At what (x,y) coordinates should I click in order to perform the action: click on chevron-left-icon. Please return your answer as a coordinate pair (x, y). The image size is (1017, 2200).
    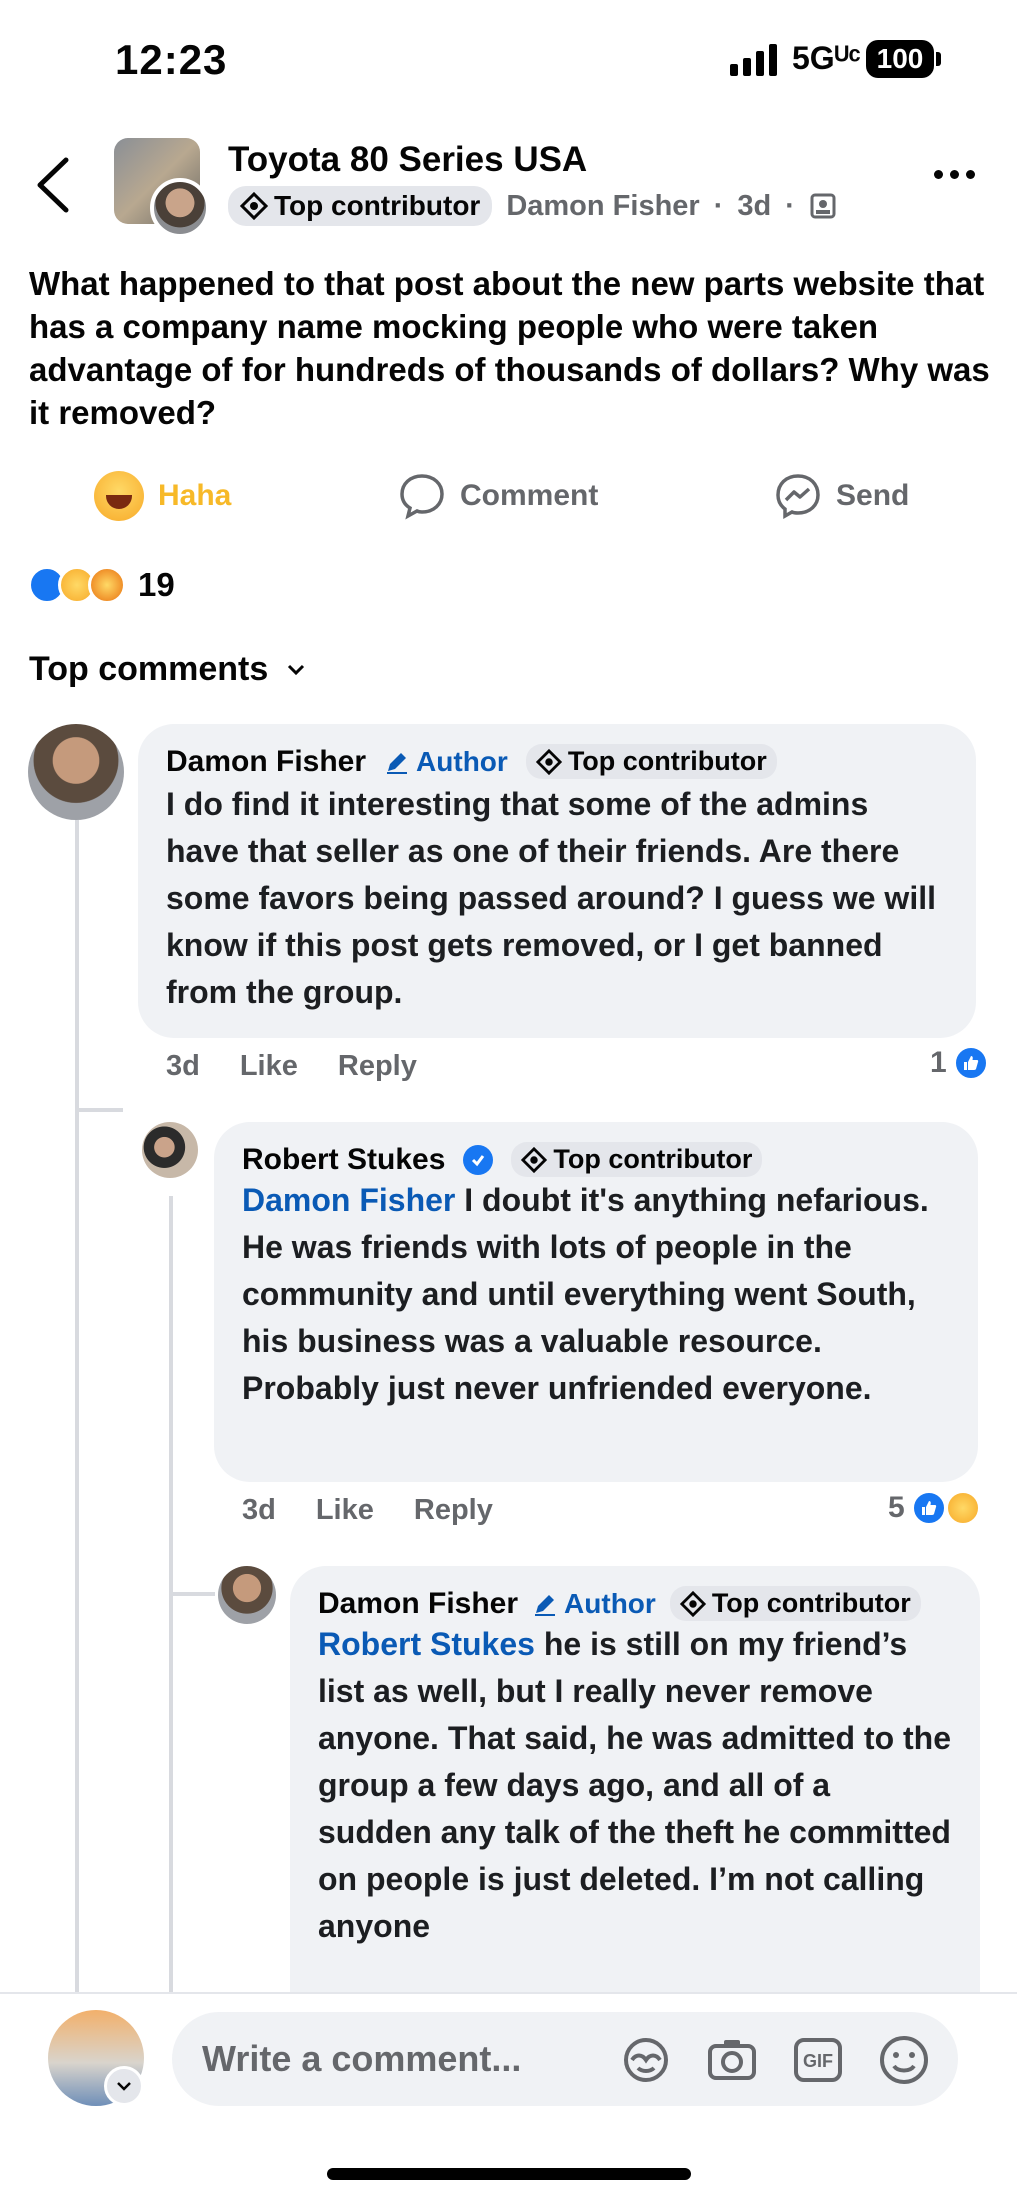
    Looking at the image, I should click on (53, 185).